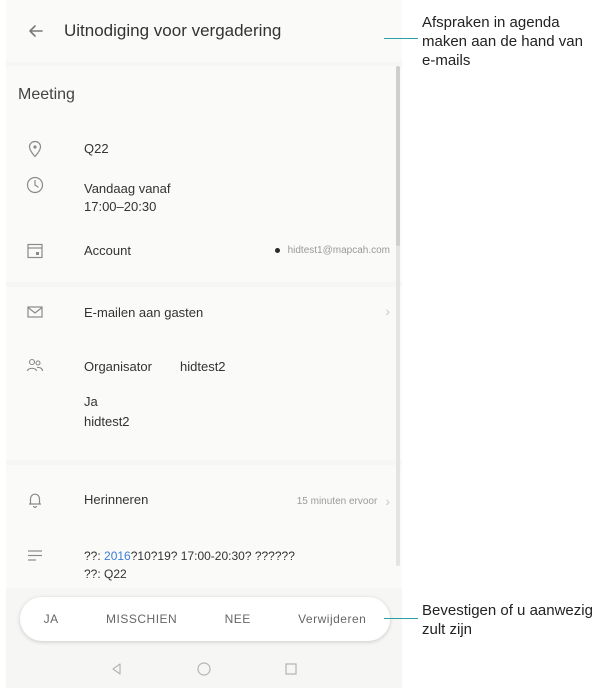 This screenshot has width=600, height=688. I want to click on email-guests-row: E-mailen aan gasten ›, so click(204, 313).